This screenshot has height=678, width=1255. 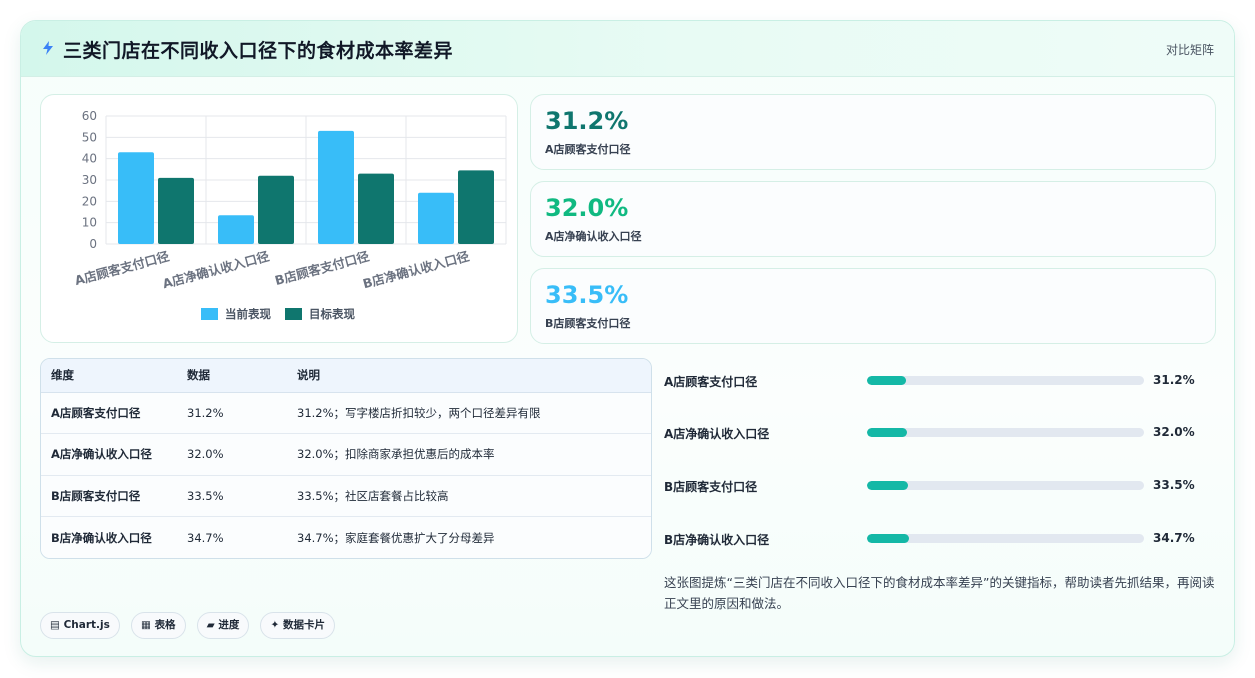 I want to click on progress-row: B店顾客支付口径 33.5%, so click(x=944, y=486).